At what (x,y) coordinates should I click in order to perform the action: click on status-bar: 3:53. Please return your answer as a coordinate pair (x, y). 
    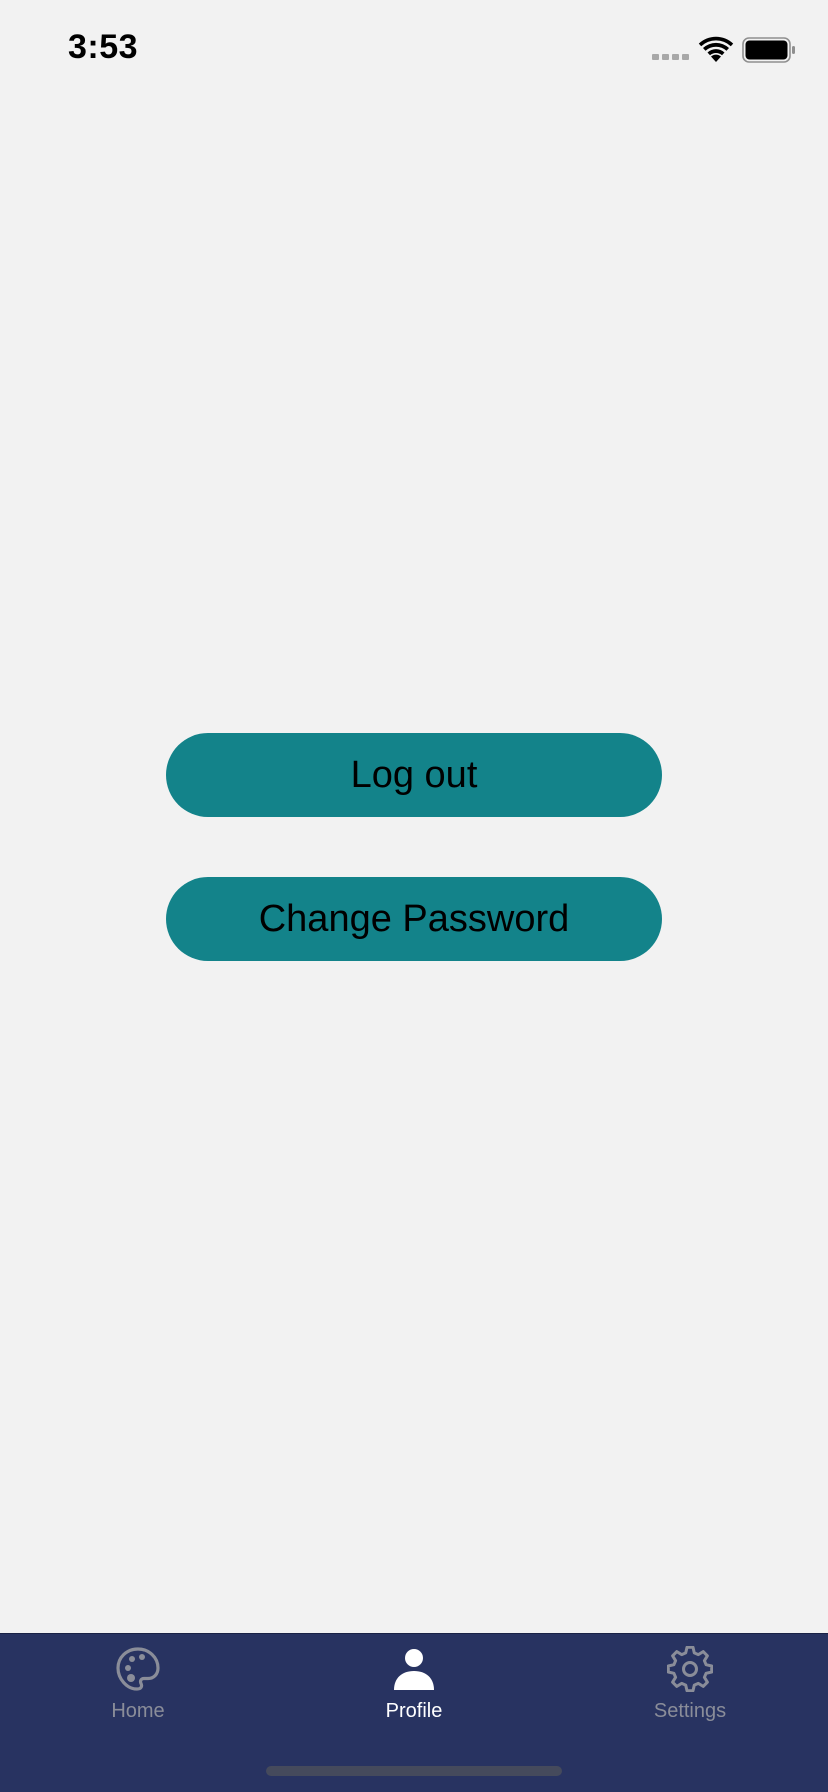
    Looking at the image, I should click on (414, 50).